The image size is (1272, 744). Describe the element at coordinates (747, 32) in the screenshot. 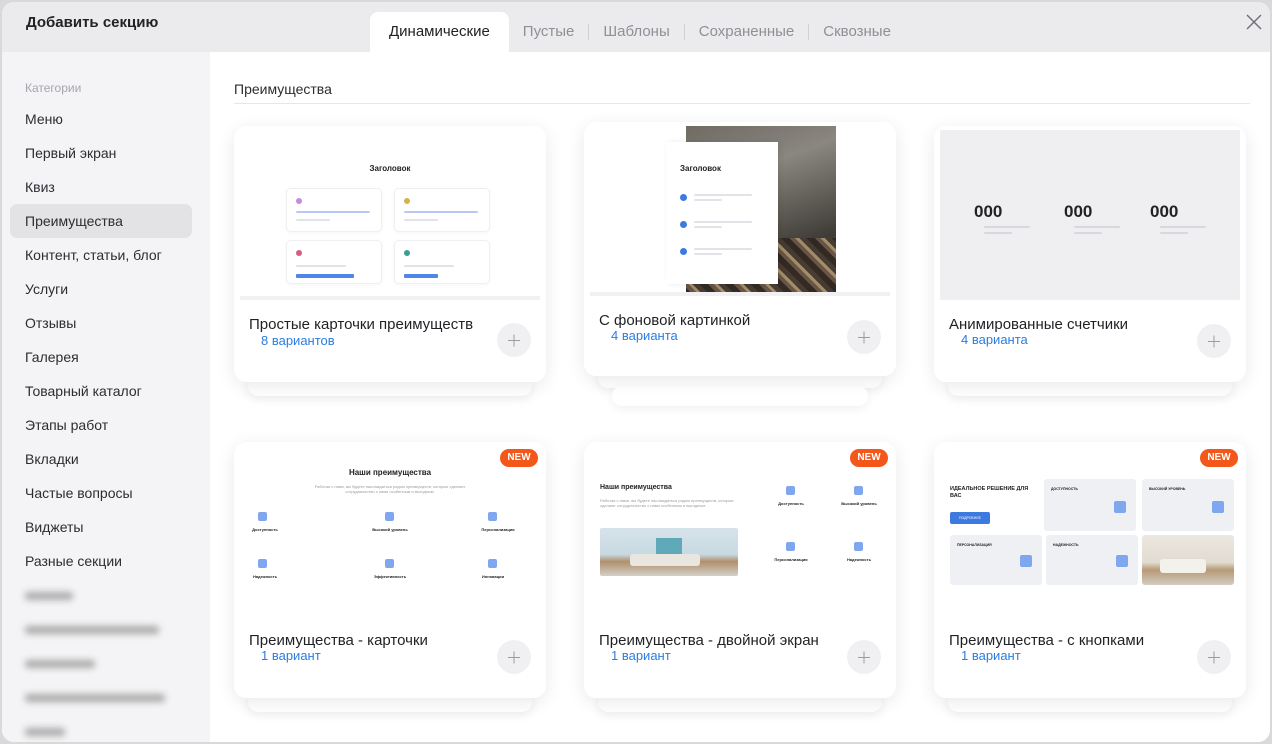

I see `tab-saved: Сохраненные` at that location.